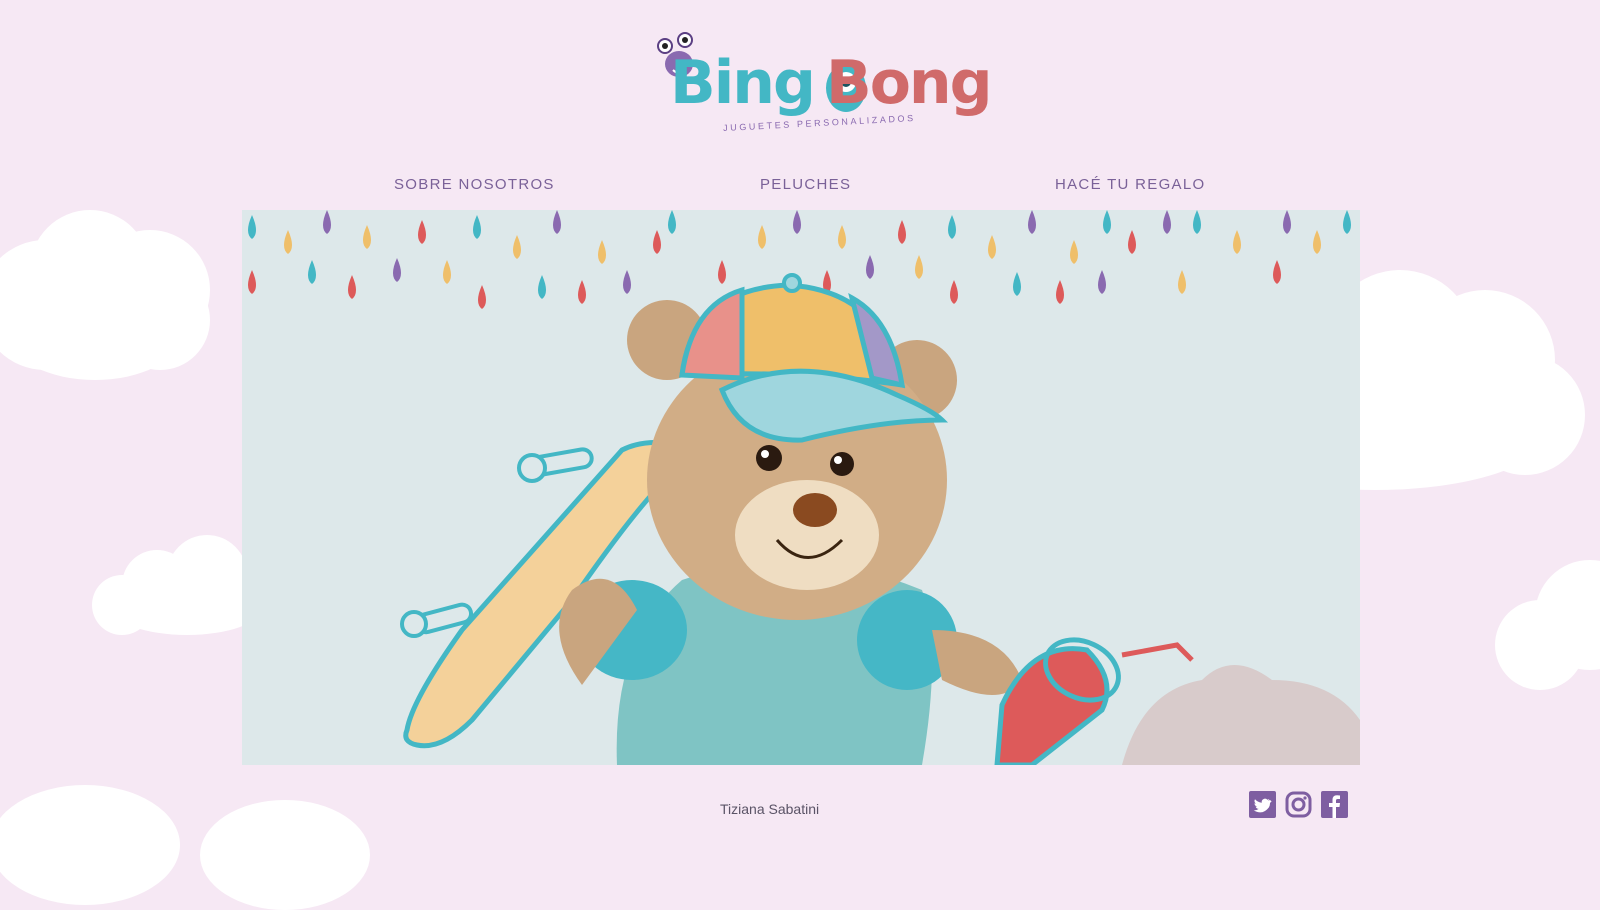 The width and height of the screenshot is (1600, 910). I want to click on facebook-icon, so click(1334, 804).